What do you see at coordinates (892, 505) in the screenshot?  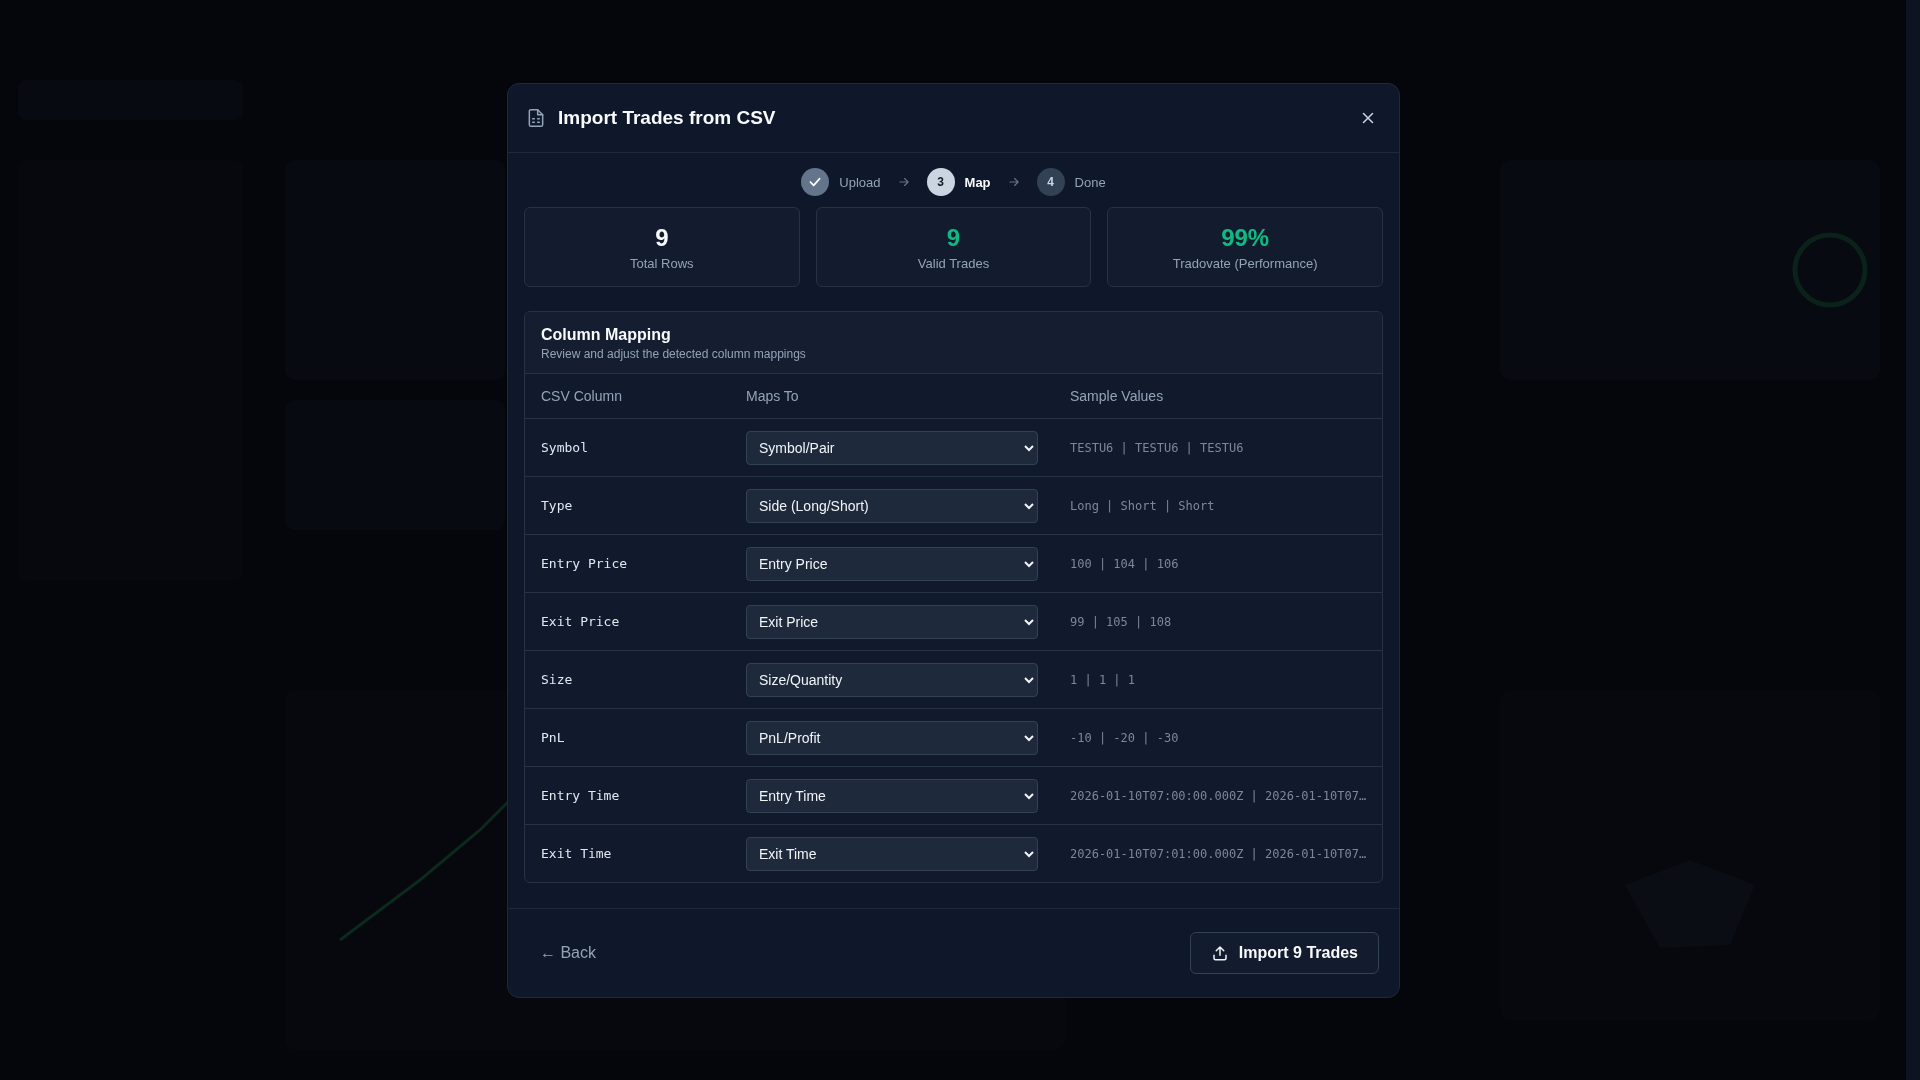 I see `mapping-select: Side (Long/Short)` at bounding box center [892, 505].